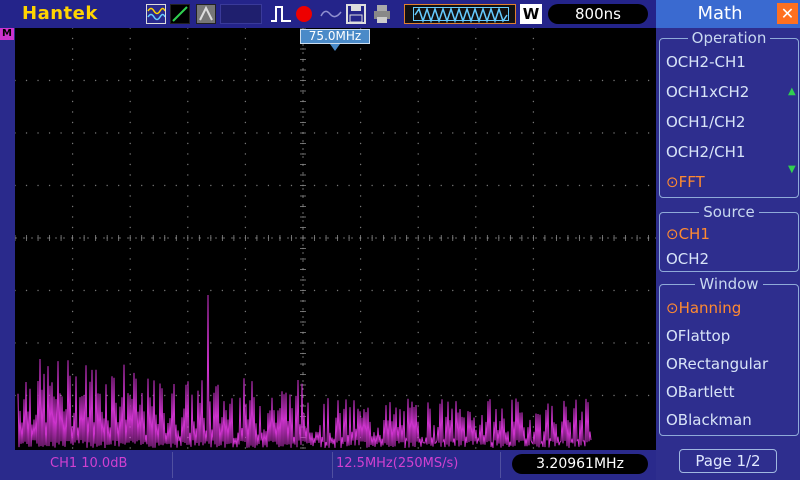 Image resolution: width=800 pixels, height=480 pixels. What do you see at coordinates (688, 234) in the screenshot?
I see `source-option-ch1: ⊙CH1` at bounding box center [688, 234].